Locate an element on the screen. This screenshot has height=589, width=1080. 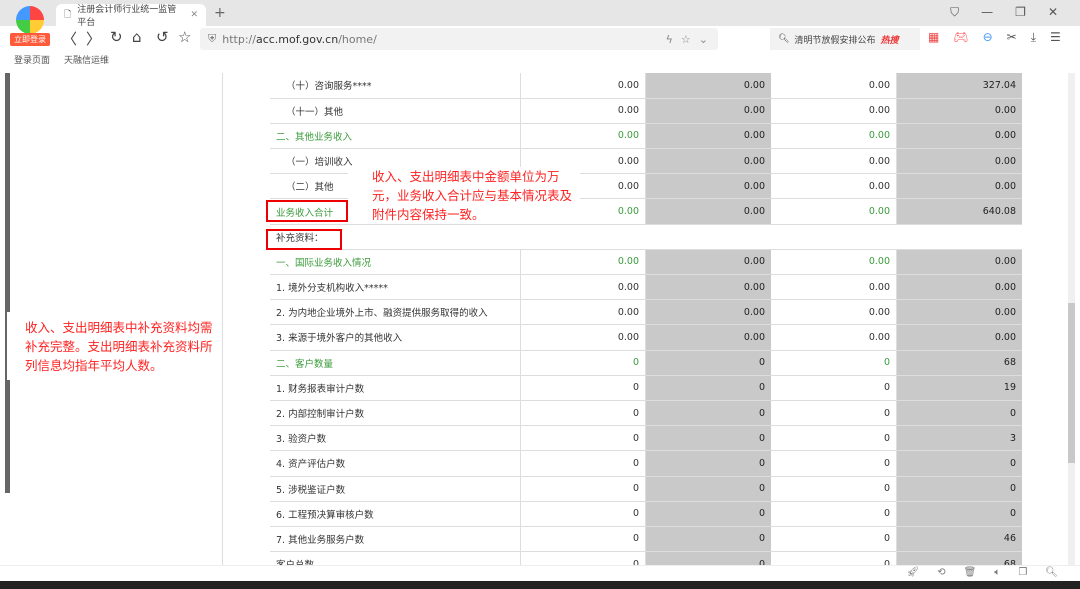
address-bar: ⛨ http://acc.mof.gov.cn/home/ϟ ☆ ⌄ is located at coordinates (459, 39).